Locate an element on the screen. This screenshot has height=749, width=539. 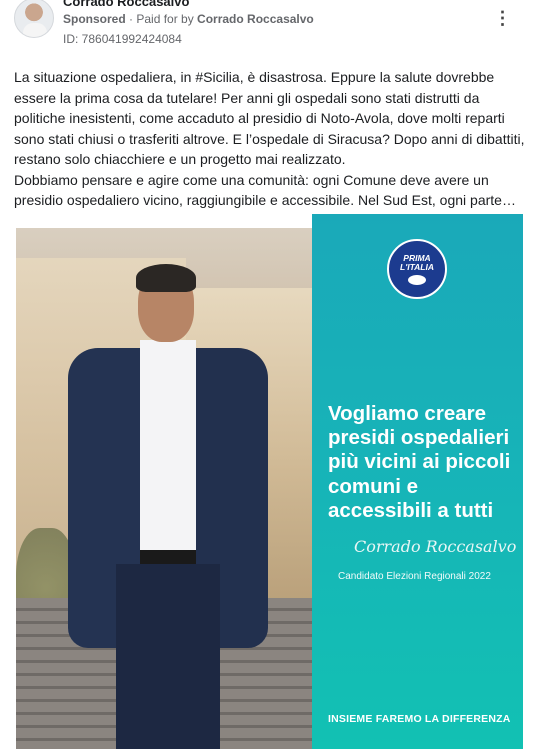
author-name: Corrado Roccasalvo is located at coordinates (126, 4).